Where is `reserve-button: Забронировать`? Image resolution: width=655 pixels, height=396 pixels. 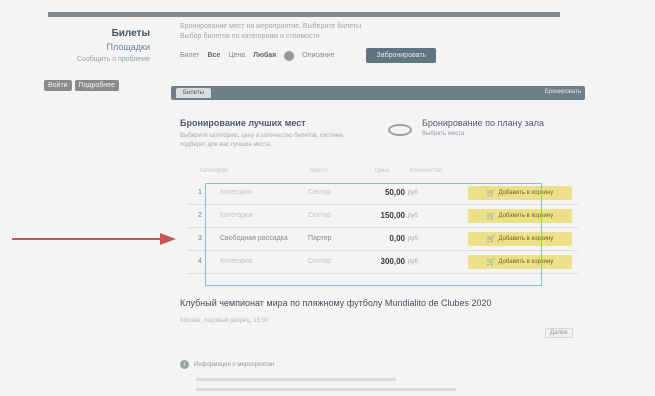
reserve-button: Забронировать is located at coordinates (401, 55).